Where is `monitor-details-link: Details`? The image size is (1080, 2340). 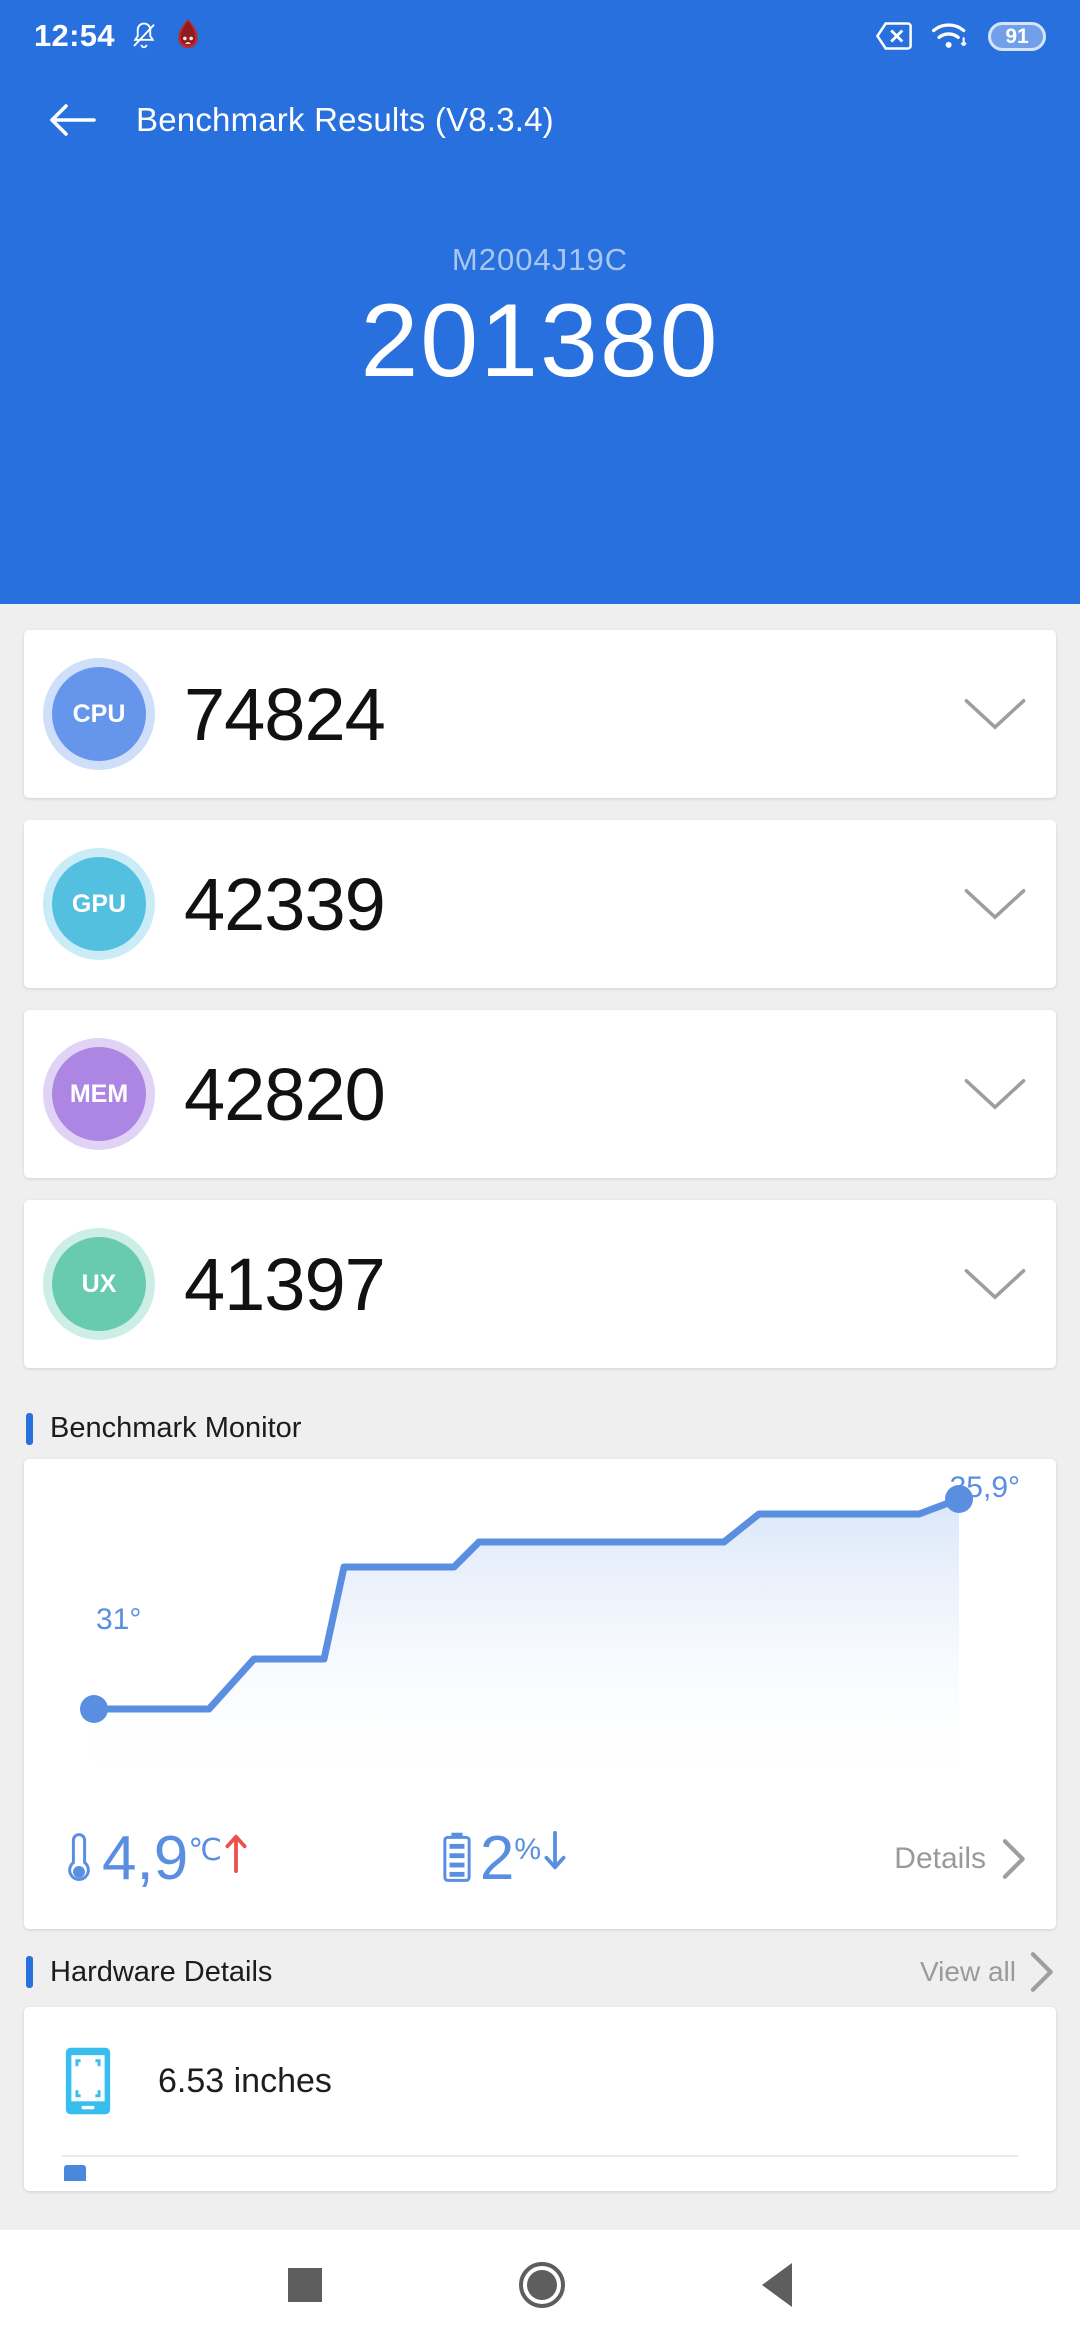 monitor-details-link: Details is located at coordinates (960, 1859).